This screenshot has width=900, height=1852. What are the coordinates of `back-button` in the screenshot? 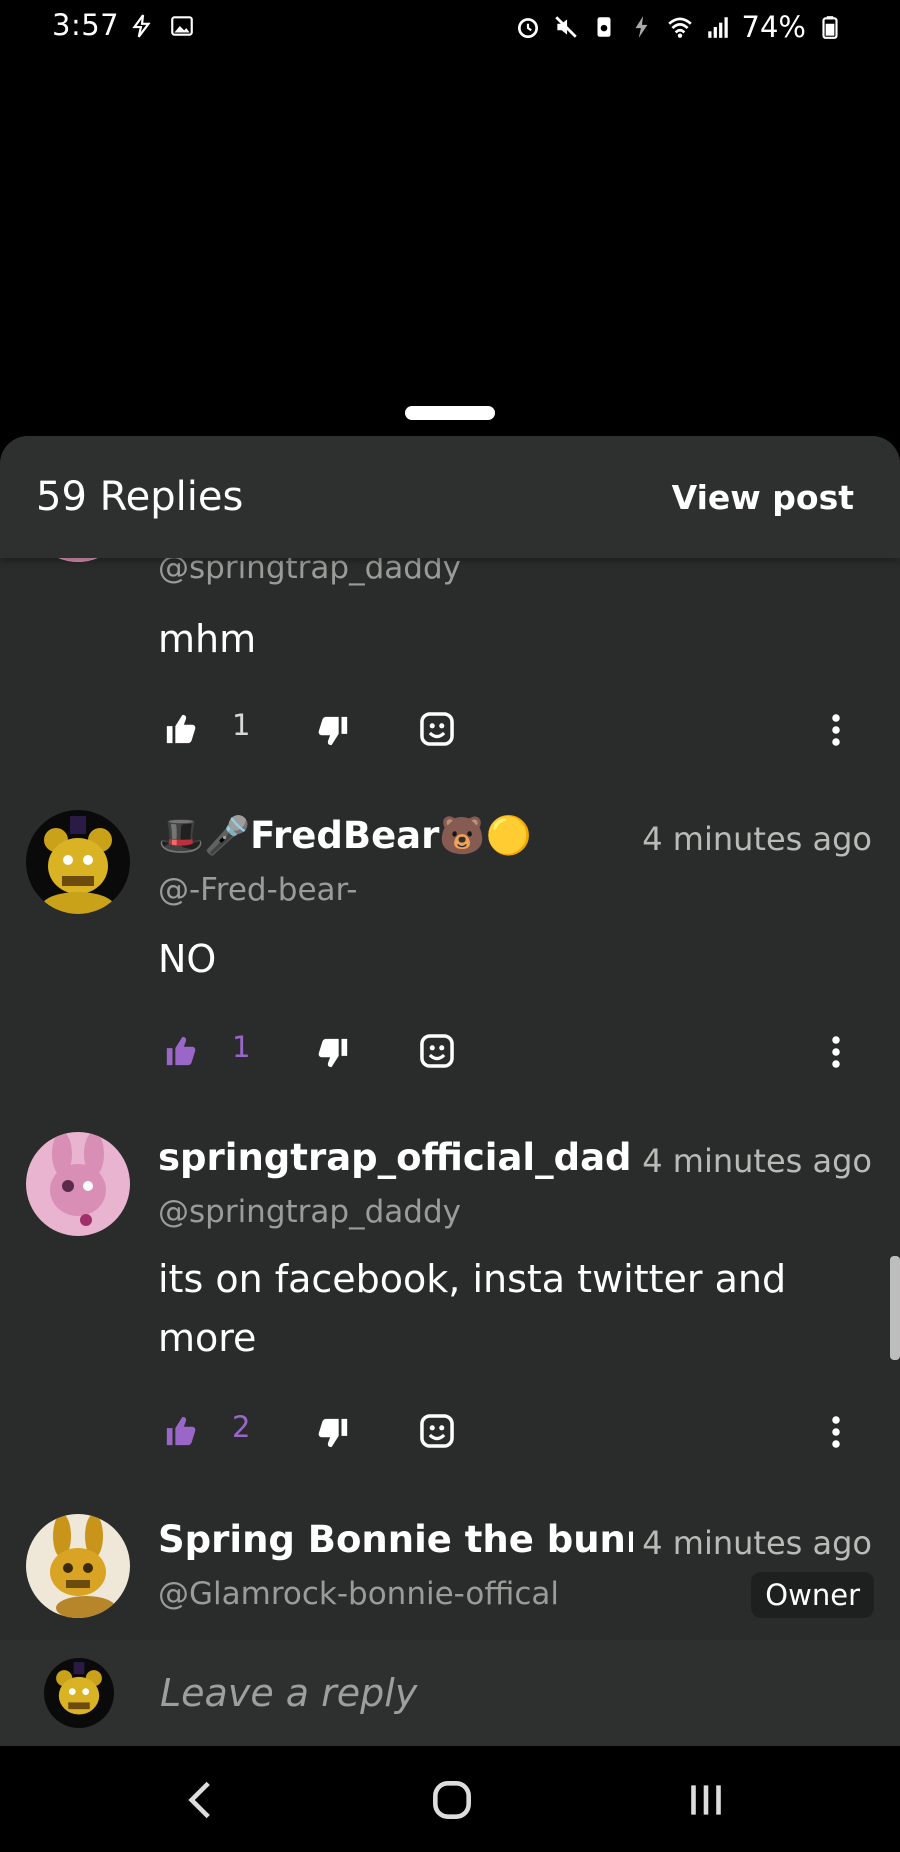 It's located at (202, 1800).